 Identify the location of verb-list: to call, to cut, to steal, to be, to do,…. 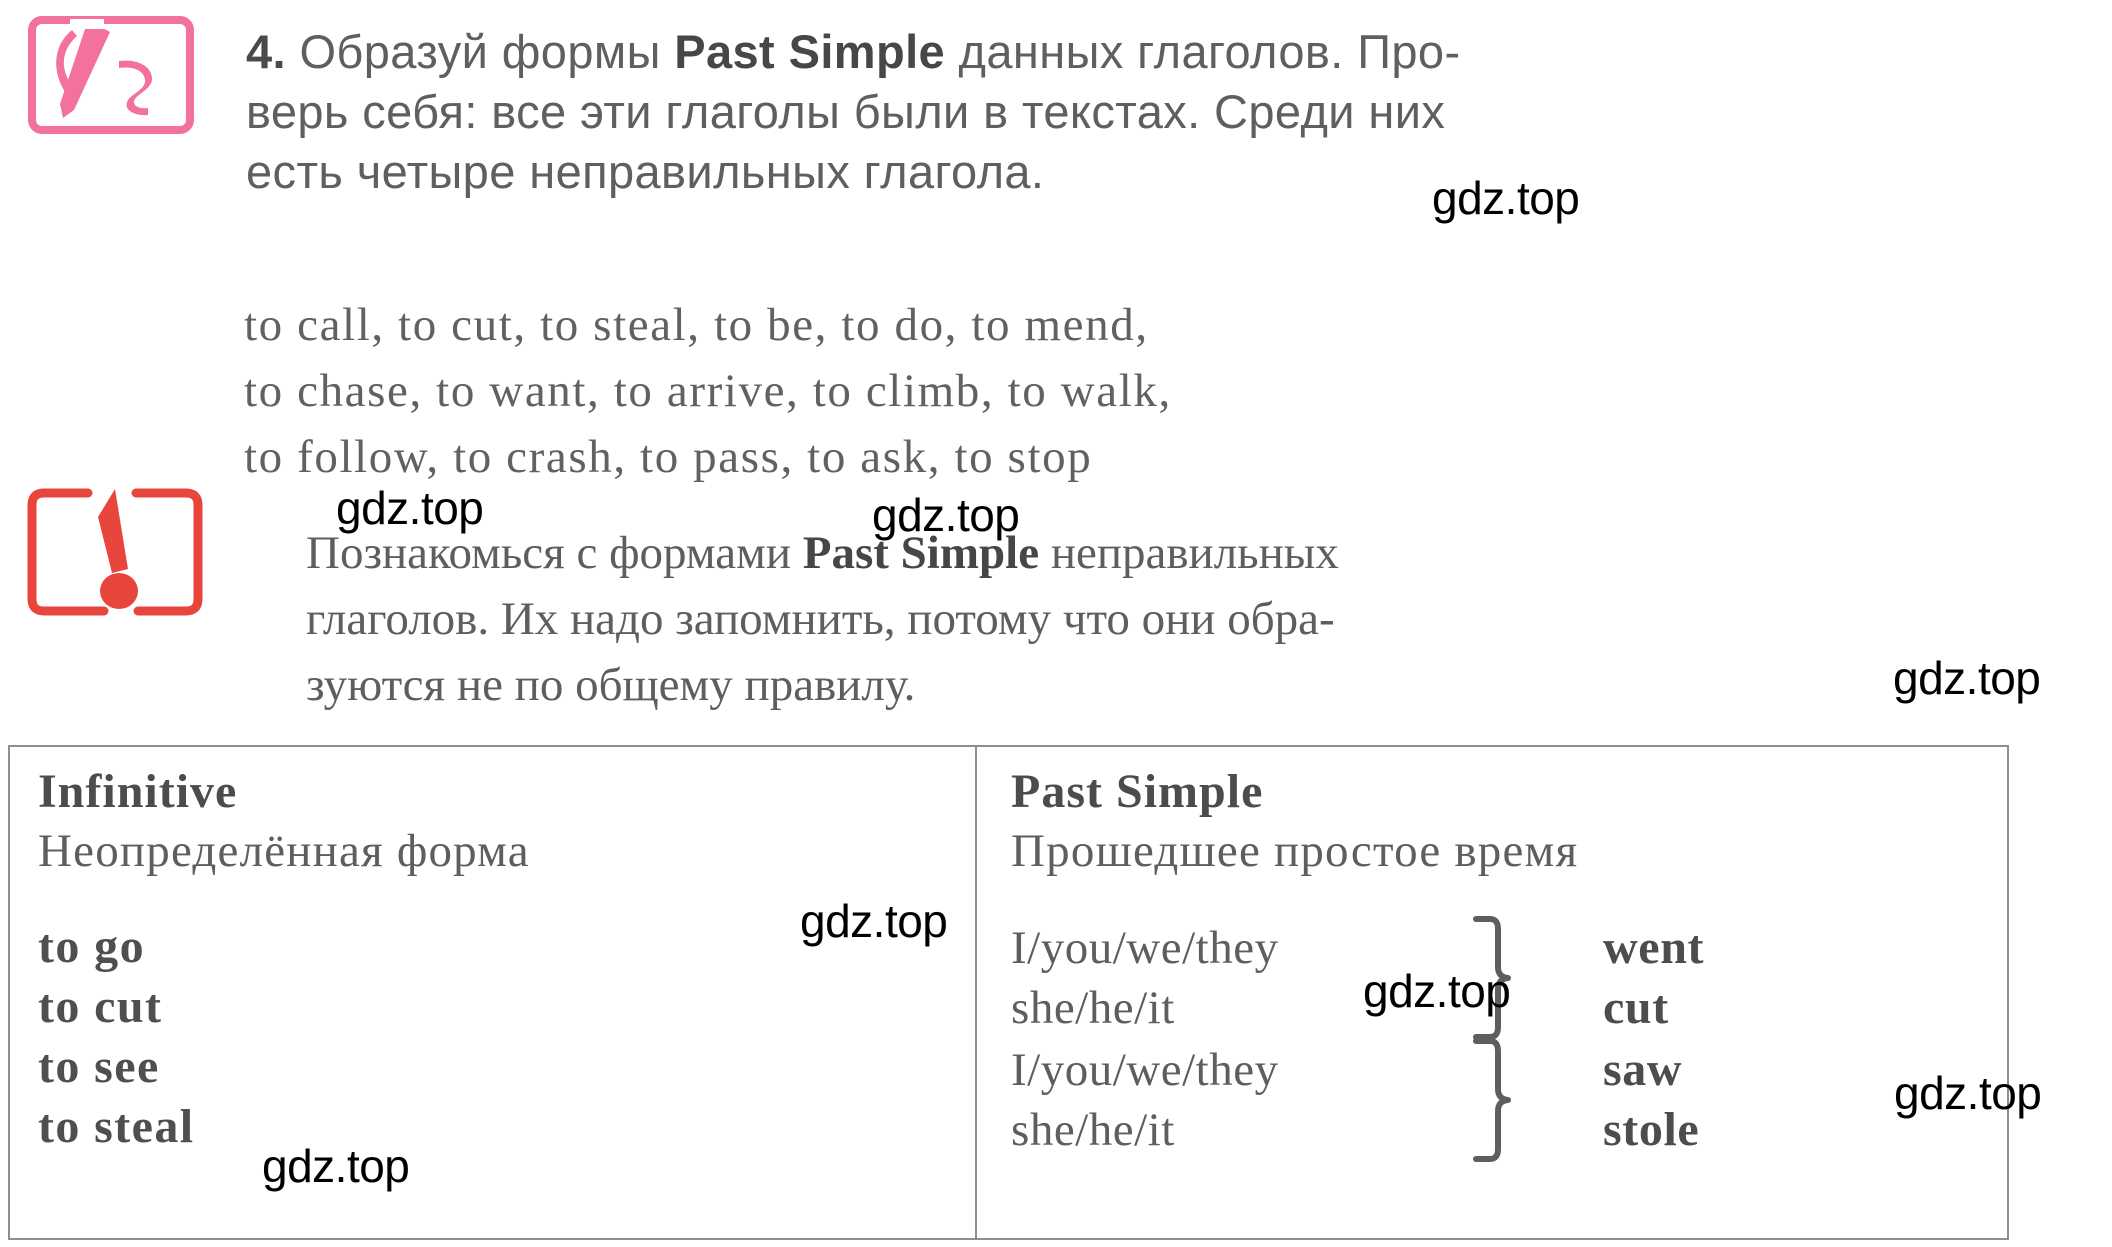
(1144, 391).